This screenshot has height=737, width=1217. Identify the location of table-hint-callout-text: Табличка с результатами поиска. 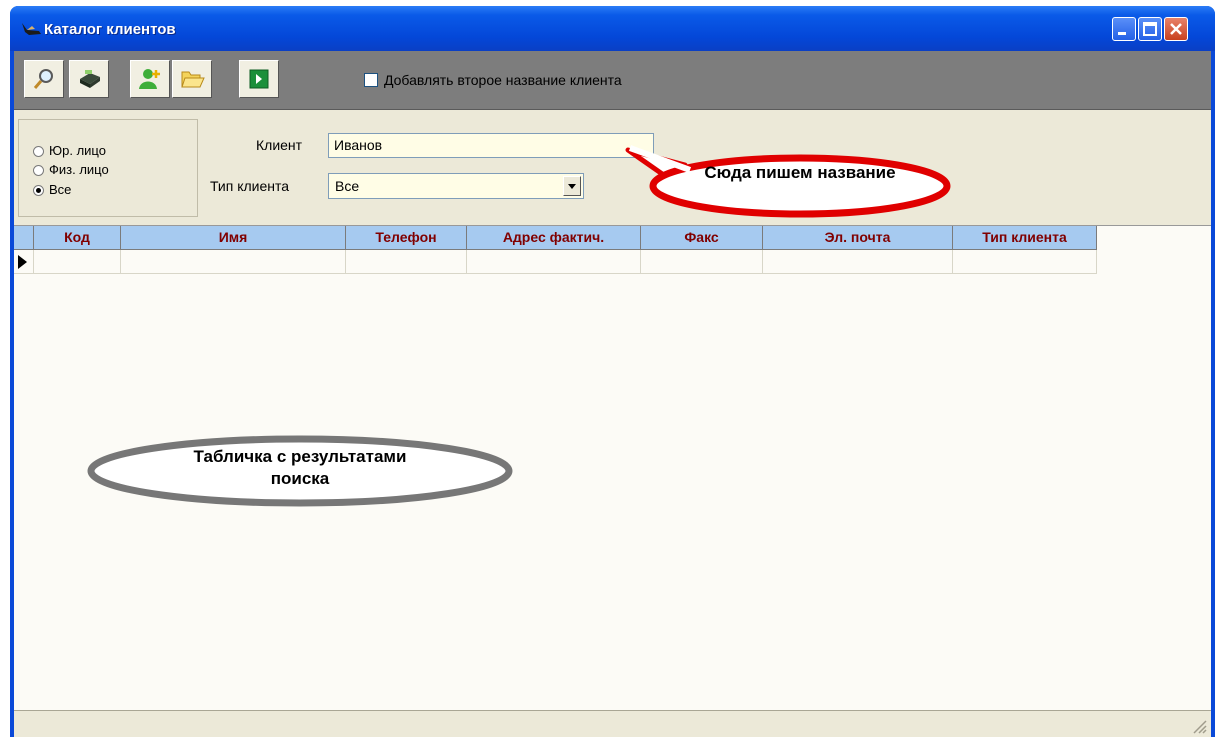
(300, 467).